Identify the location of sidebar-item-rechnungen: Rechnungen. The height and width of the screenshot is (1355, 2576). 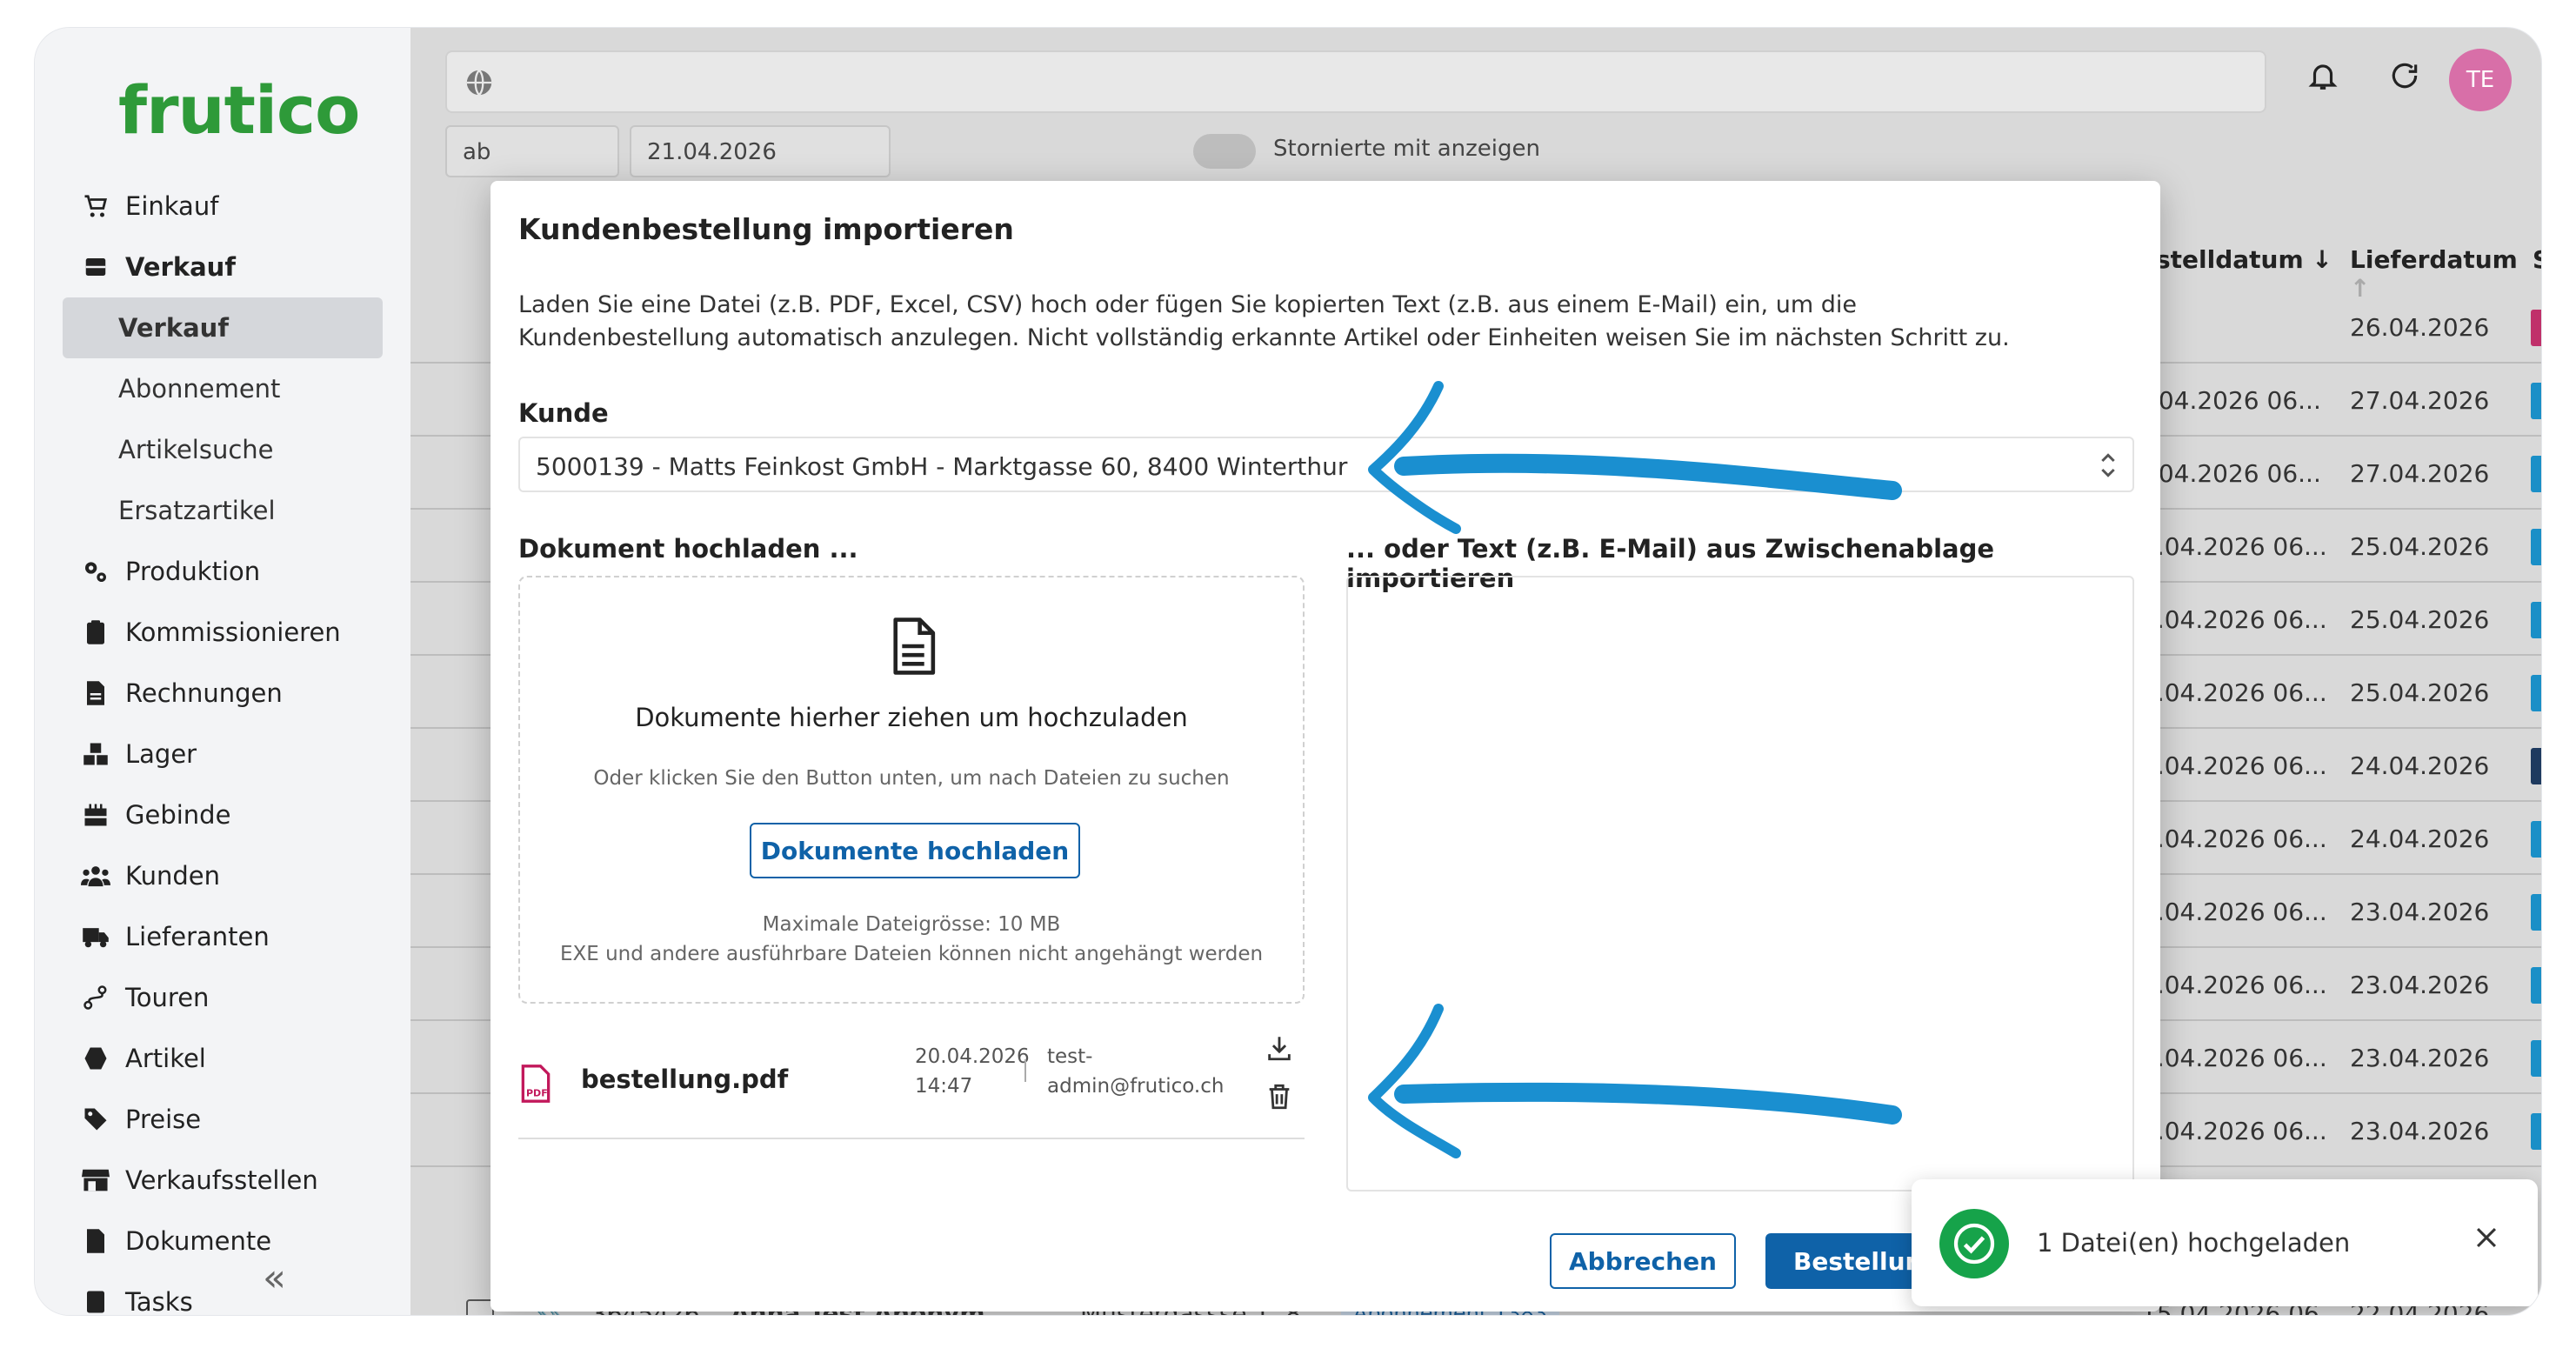
(222, 693).